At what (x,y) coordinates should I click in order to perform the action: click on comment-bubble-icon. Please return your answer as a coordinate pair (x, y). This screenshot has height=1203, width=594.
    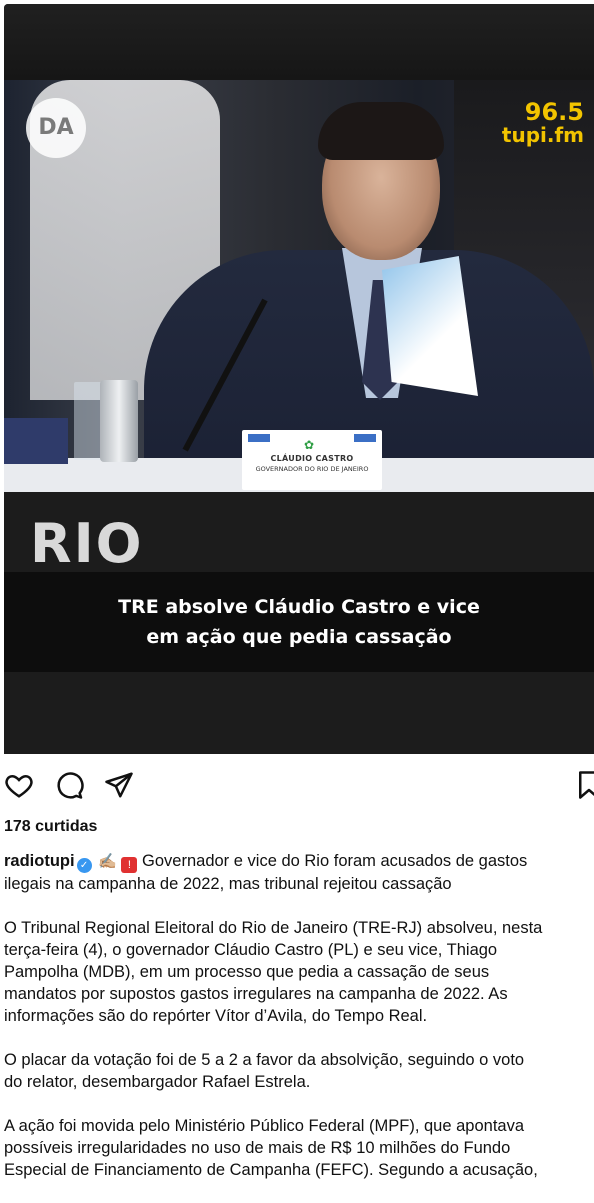
    Looking at the image, I should click on (69, 785).